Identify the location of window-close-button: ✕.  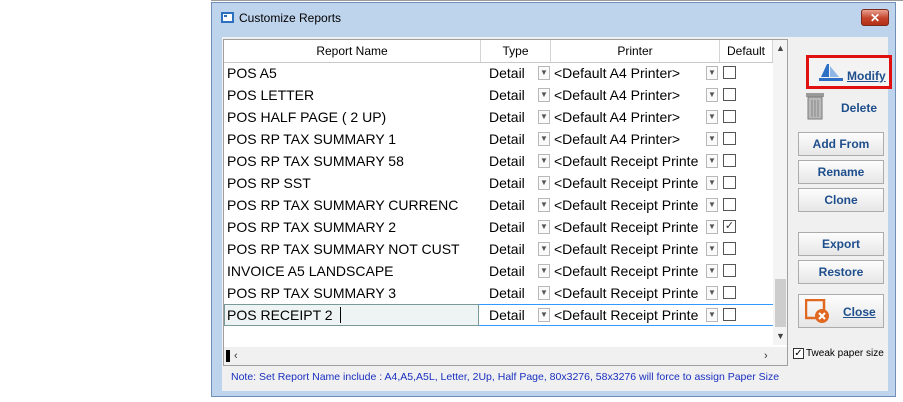
(875, 17).